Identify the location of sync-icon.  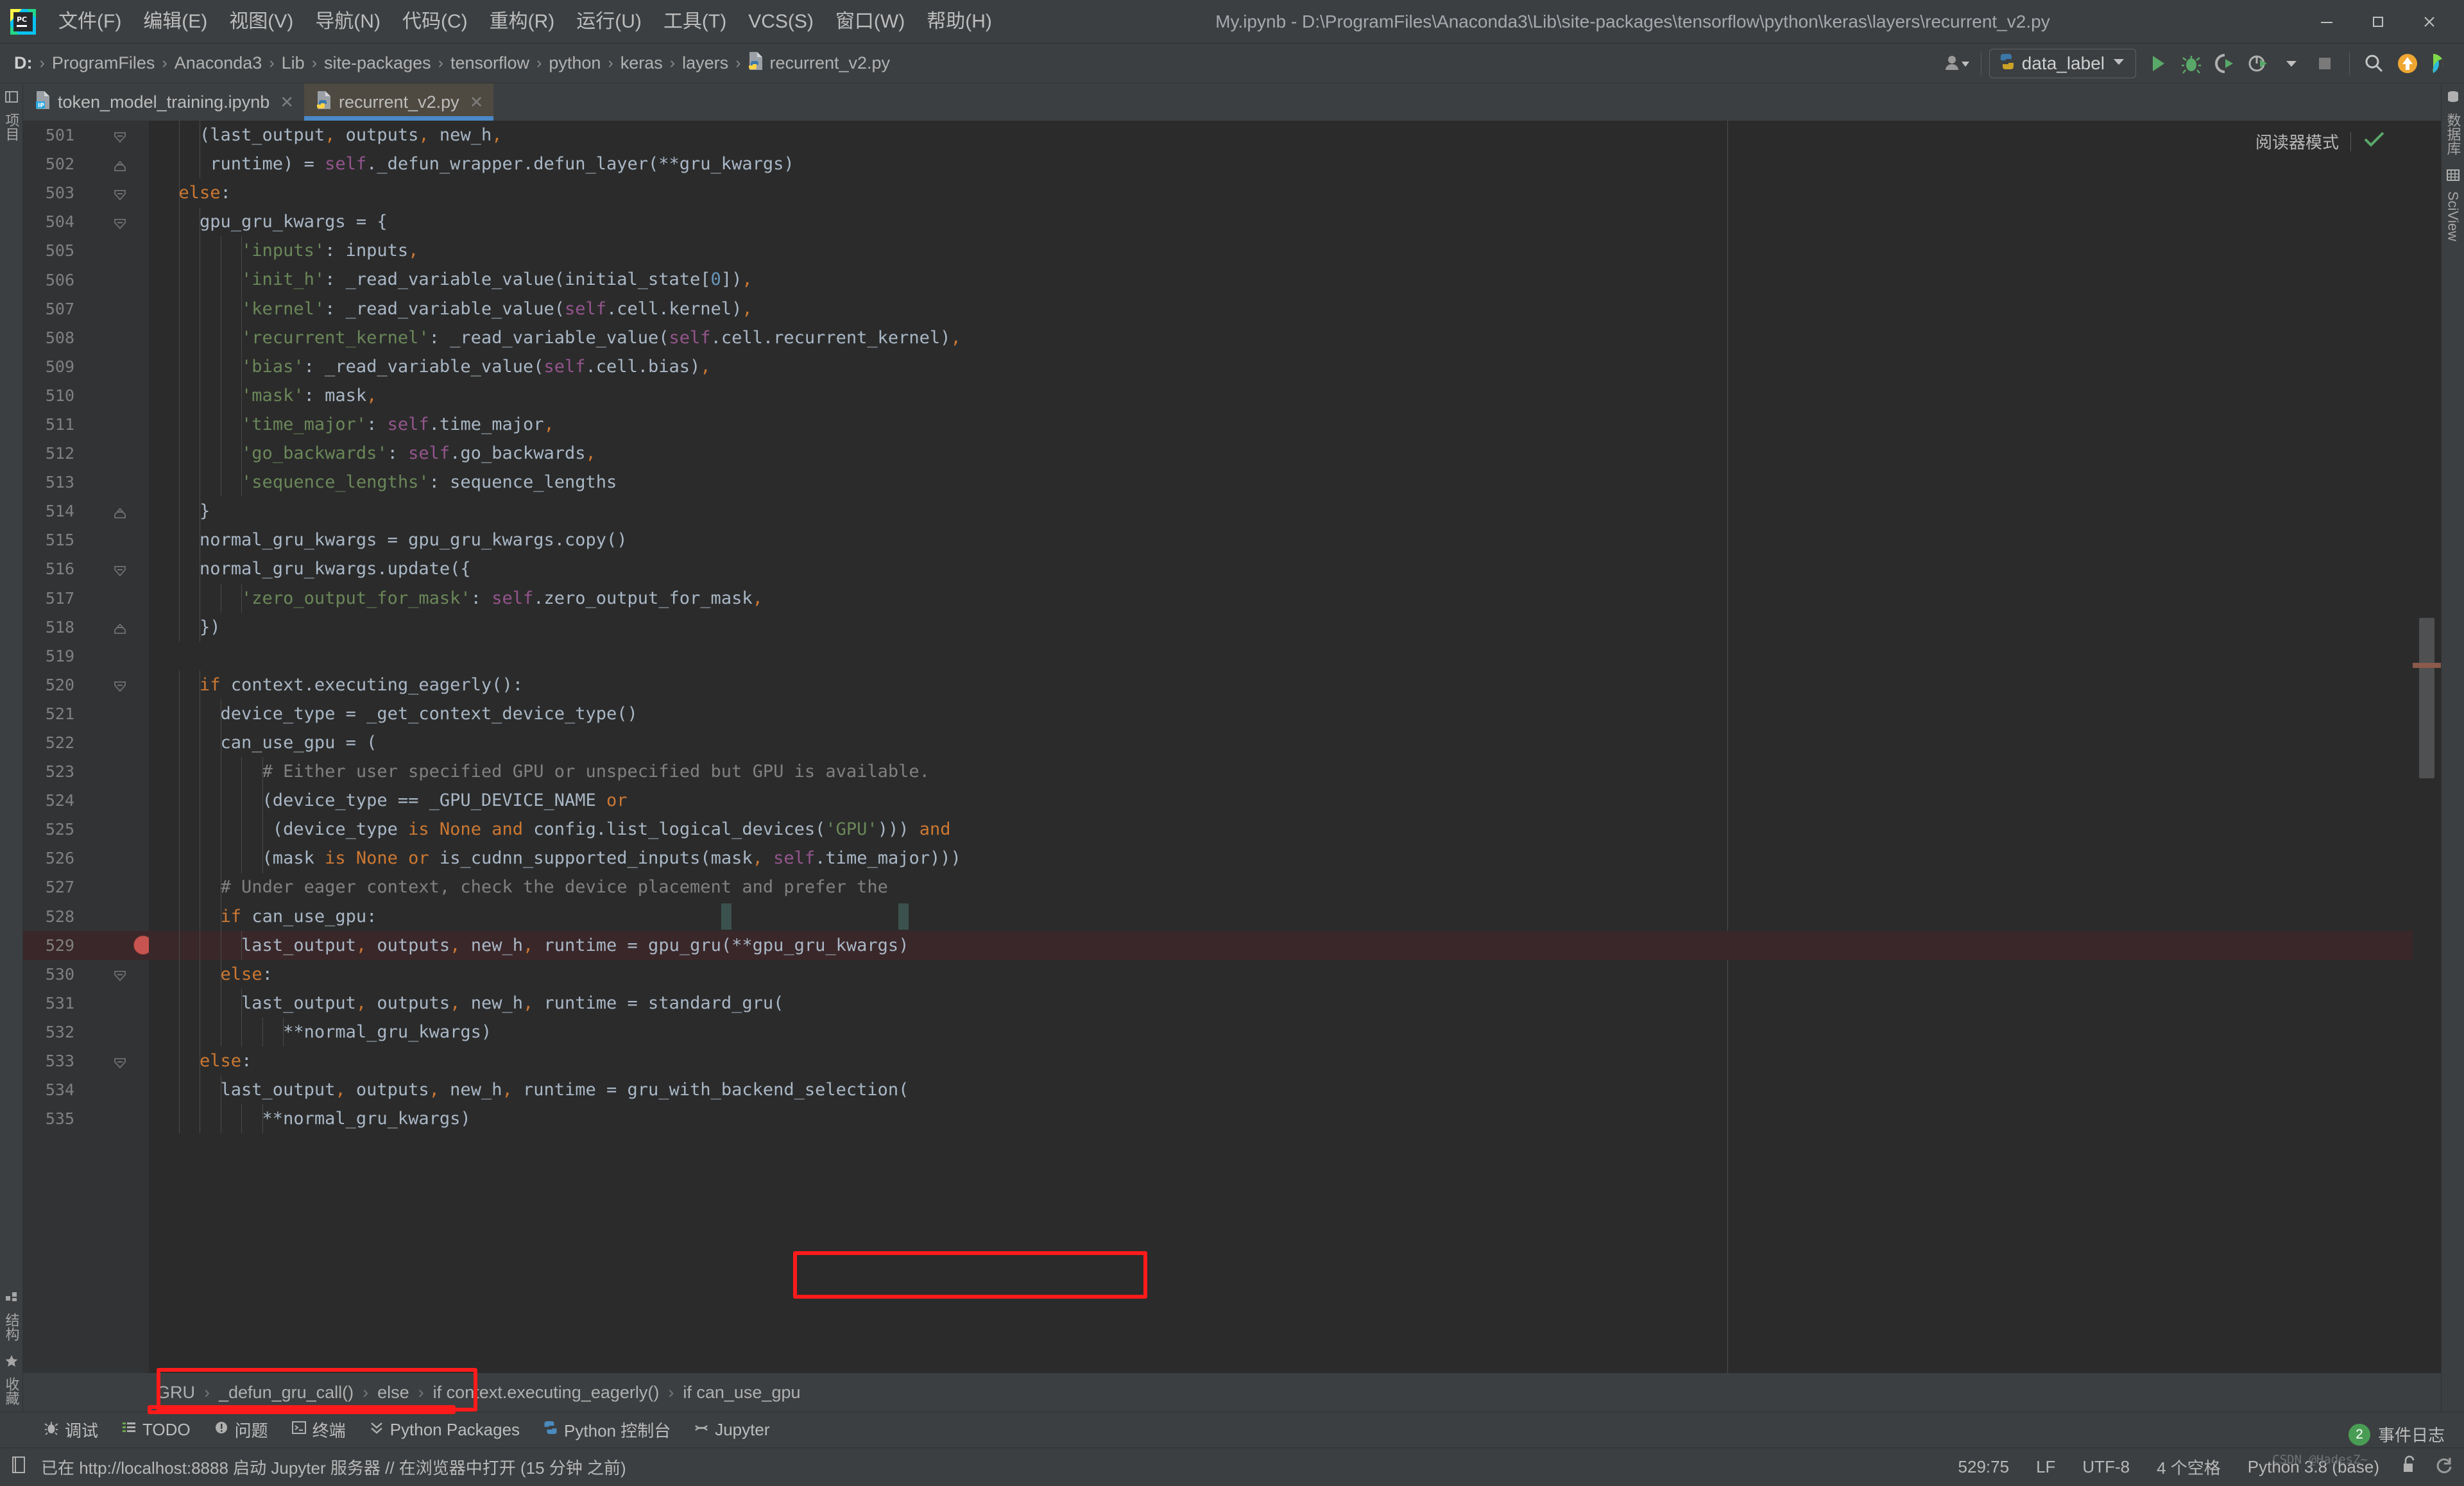
(2444, 1467).